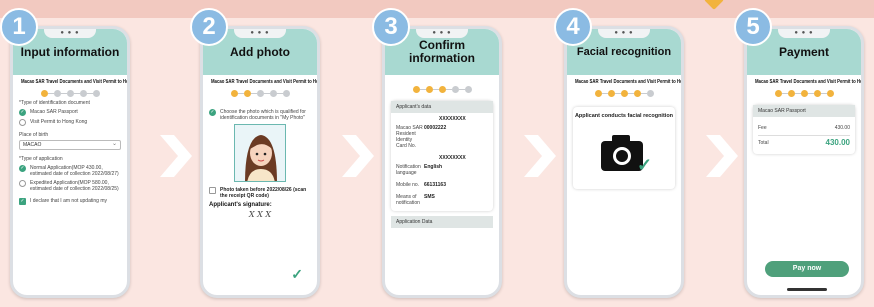 The image size is (874, 307). I want to click on means-row: Means of notification SMS, so click(415, 200).